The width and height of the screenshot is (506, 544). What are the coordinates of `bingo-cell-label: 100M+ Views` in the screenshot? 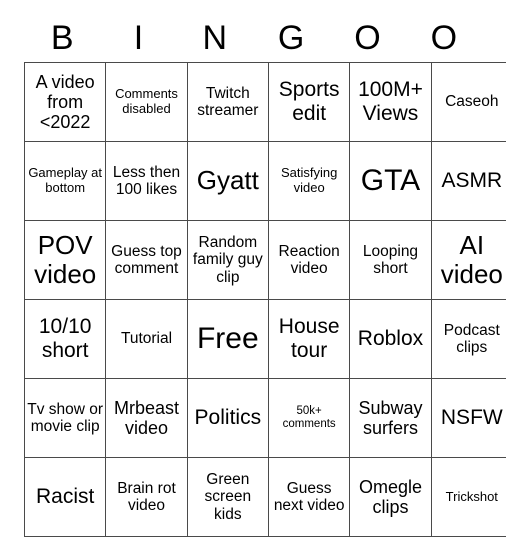 It's located at (390, 101).